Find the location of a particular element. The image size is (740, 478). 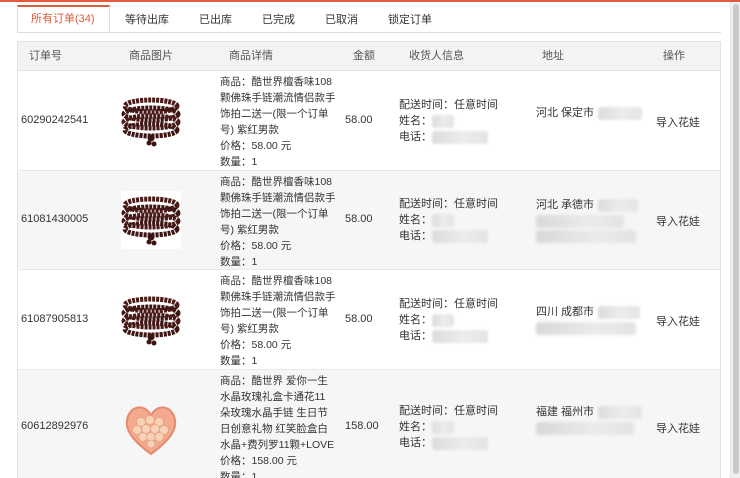

address-text: 四川 成都市 is located at coordinates (565, 312).